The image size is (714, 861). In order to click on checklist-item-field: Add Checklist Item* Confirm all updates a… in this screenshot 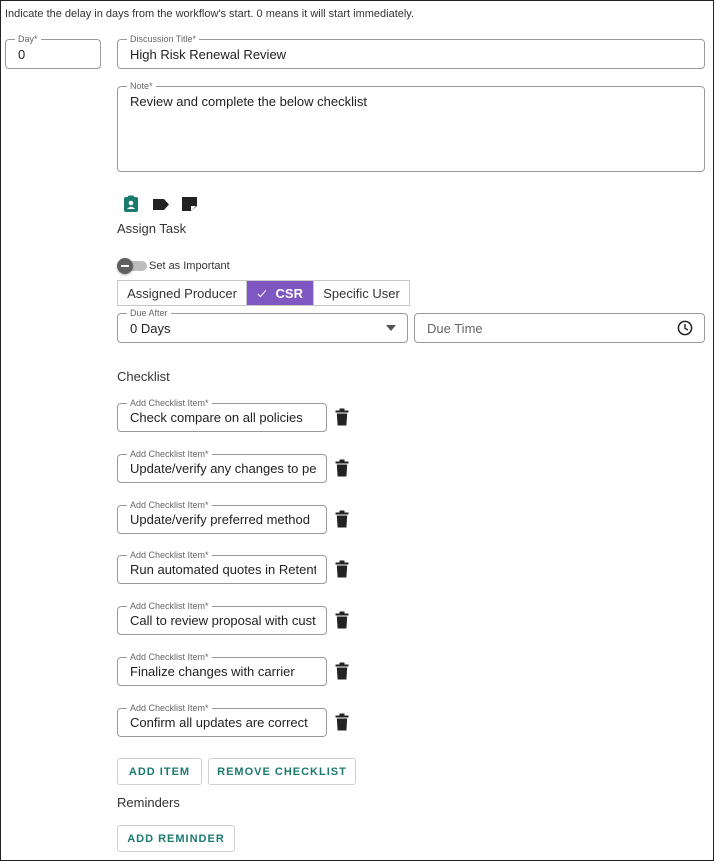, I will do `click(222, 720)`.